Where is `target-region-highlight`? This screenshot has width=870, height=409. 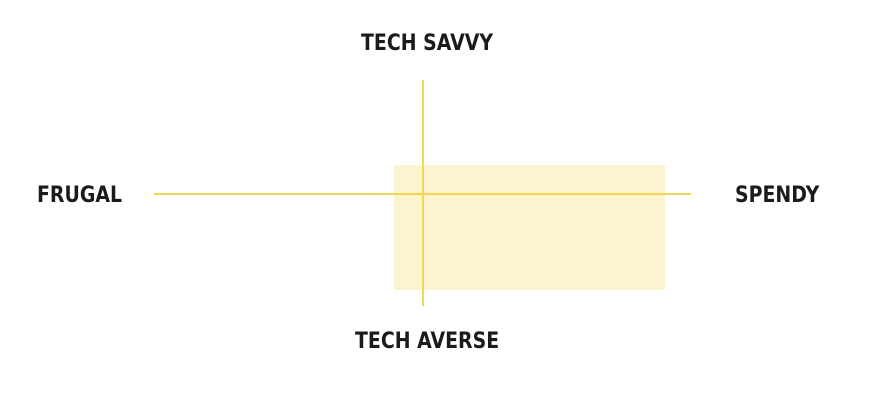 target-region-highlight is located at coordinates (529, 227).